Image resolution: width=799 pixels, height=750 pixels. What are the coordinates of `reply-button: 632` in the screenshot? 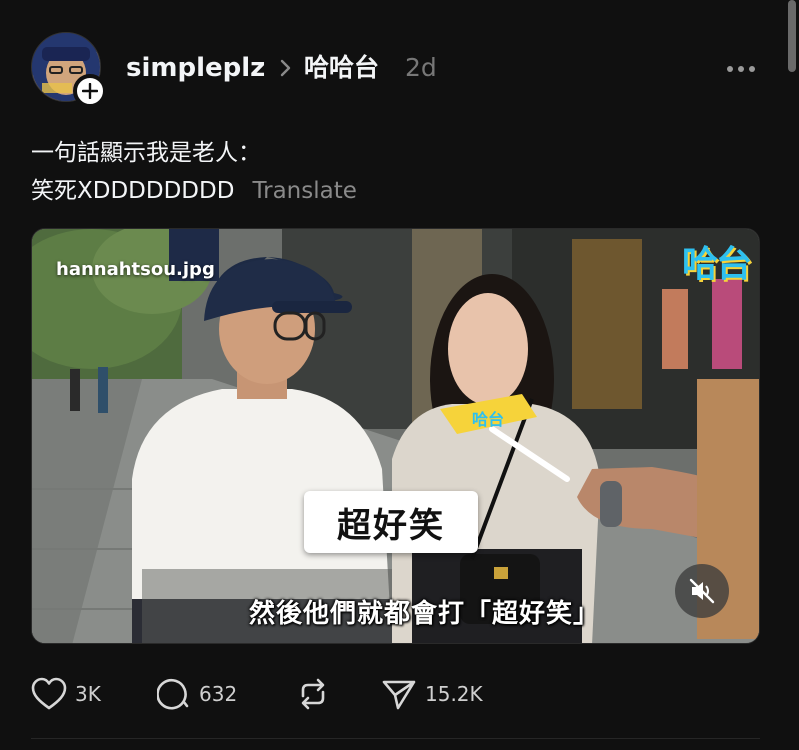 It's located at (197, 694).